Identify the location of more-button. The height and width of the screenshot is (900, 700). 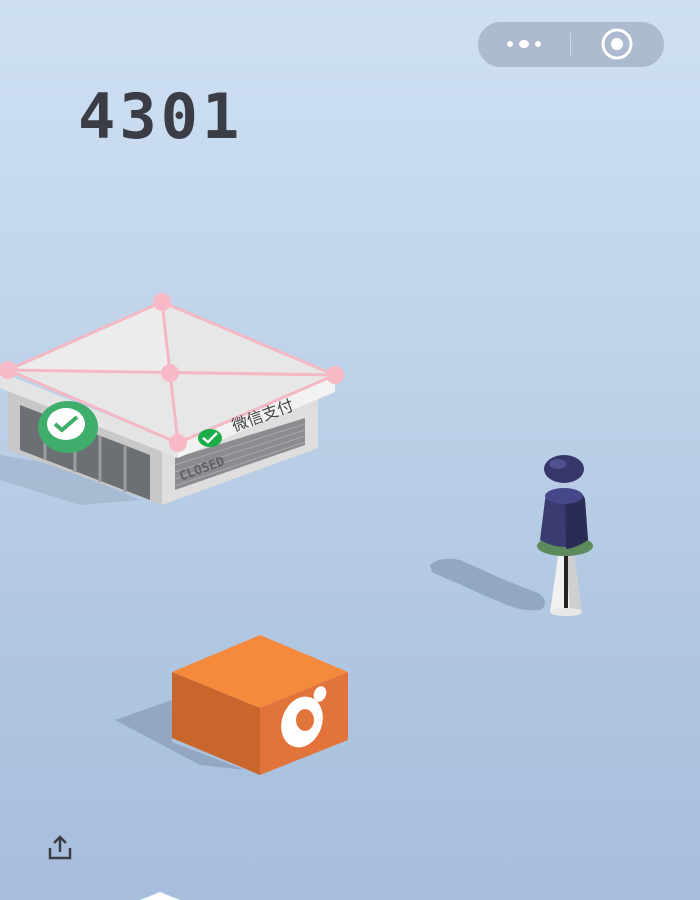
(524, 44).